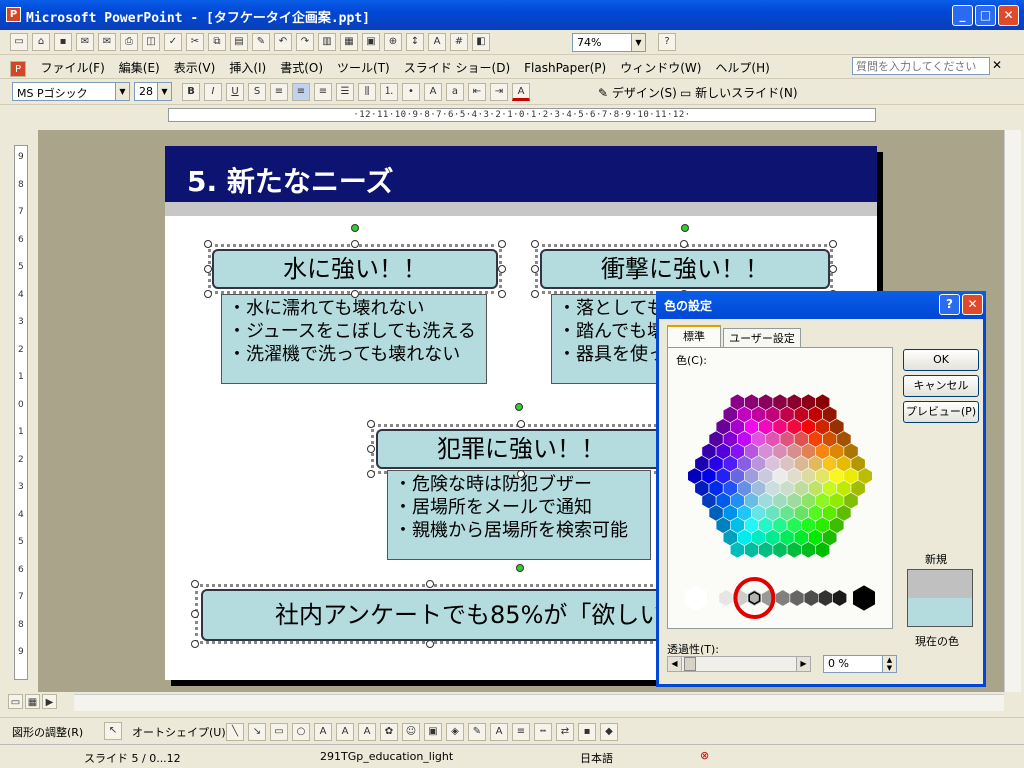 The image size is (1024, 768). Describe the element at coordinates (455, 732) in the screenshot. I see `fill-color-icon: ◈` at that location.